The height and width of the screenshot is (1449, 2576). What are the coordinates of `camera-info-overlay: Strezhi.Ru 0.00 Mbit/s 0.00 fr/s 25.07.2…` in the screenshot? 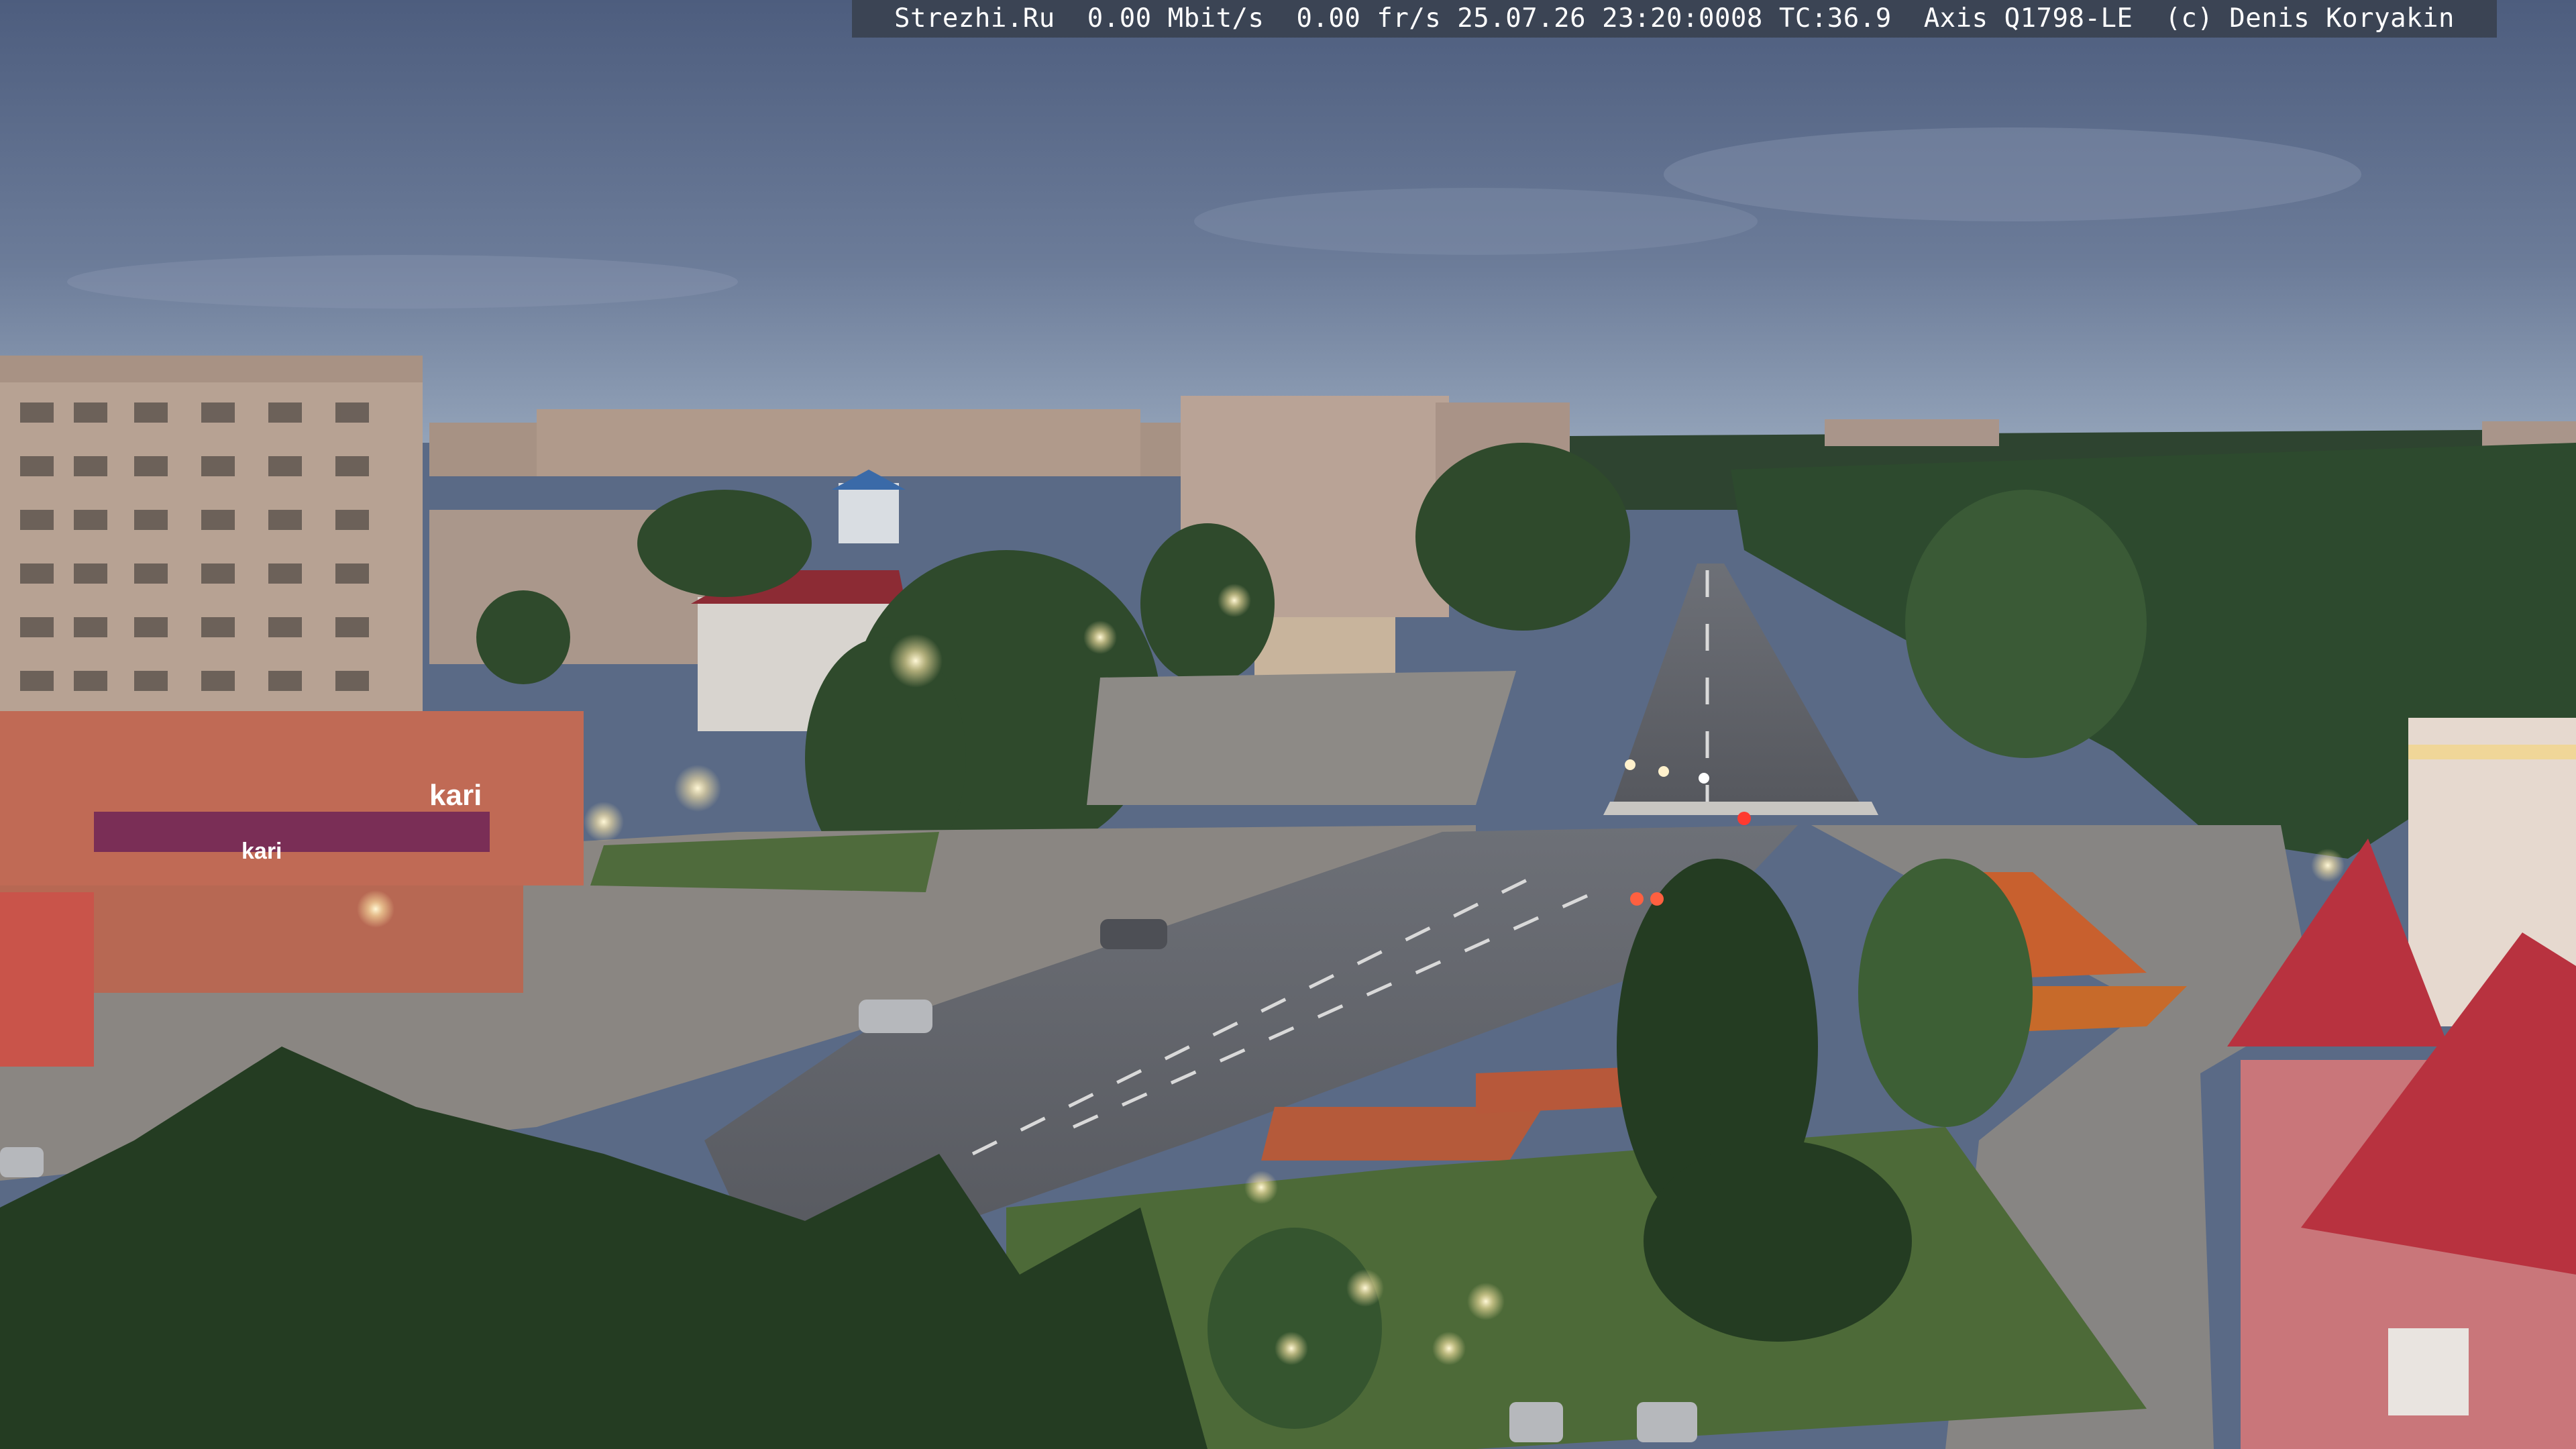 It's located at (1674, 19).